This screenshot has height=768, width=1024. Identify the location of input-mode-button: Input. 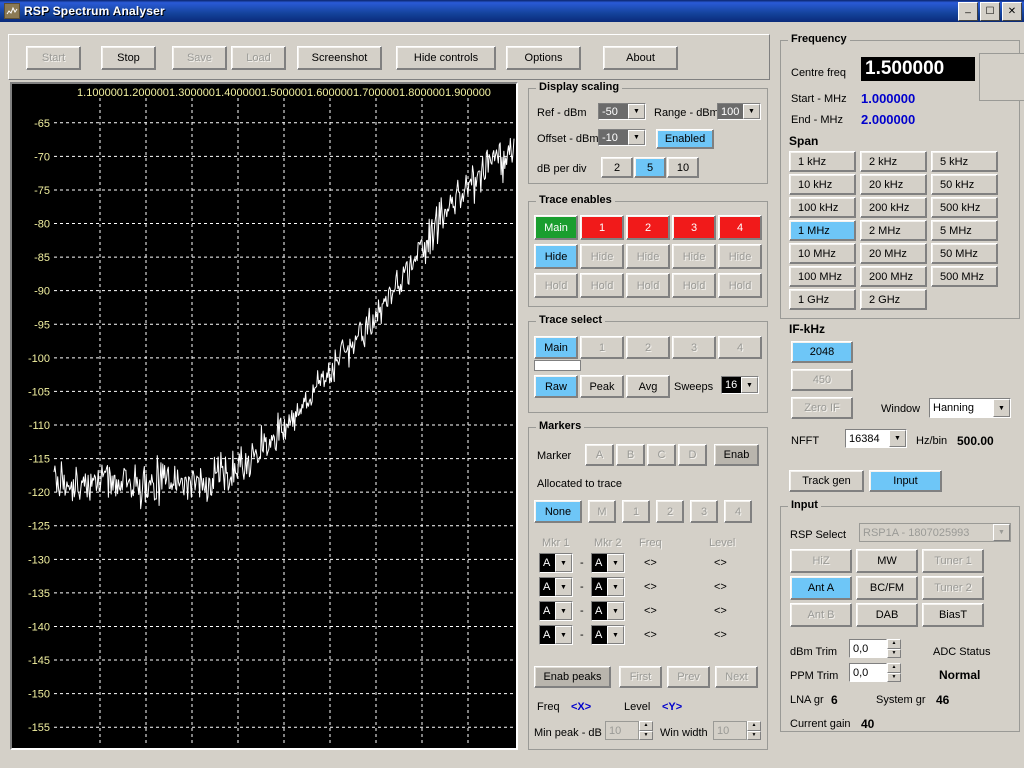
(905, 481).